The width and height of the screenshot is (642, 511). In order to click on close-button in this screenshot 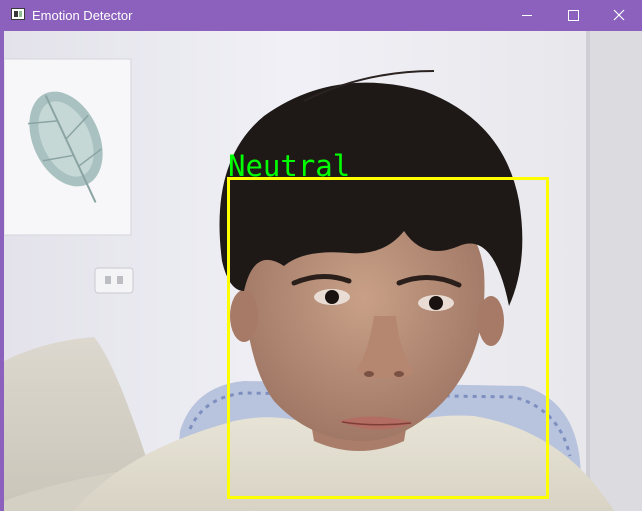, I will do `click(619, 15)`.